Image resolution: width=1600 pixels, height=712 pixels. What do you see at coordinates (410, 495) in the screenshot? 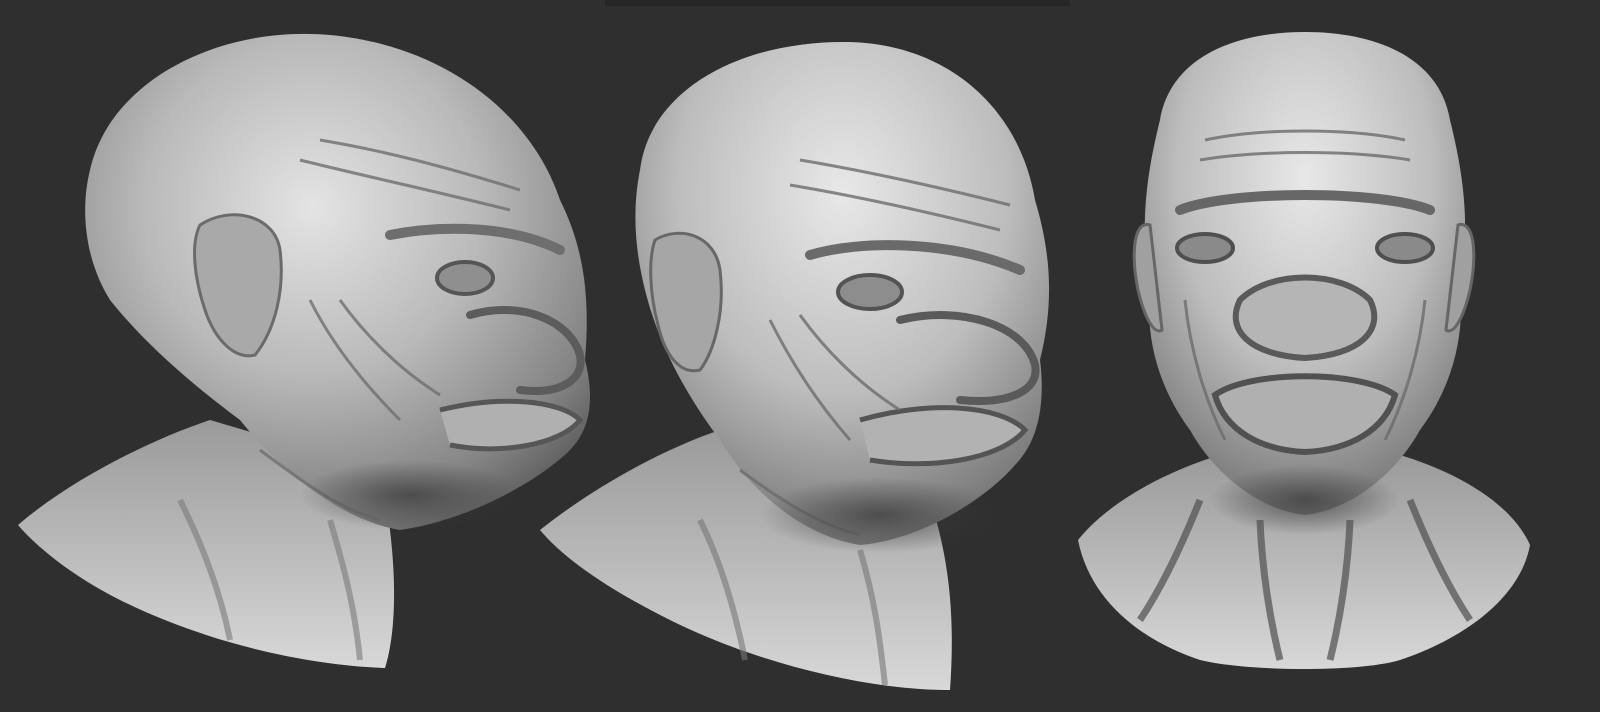
I see `head-left-jaw-shadow` at bounding box center [410, 495].